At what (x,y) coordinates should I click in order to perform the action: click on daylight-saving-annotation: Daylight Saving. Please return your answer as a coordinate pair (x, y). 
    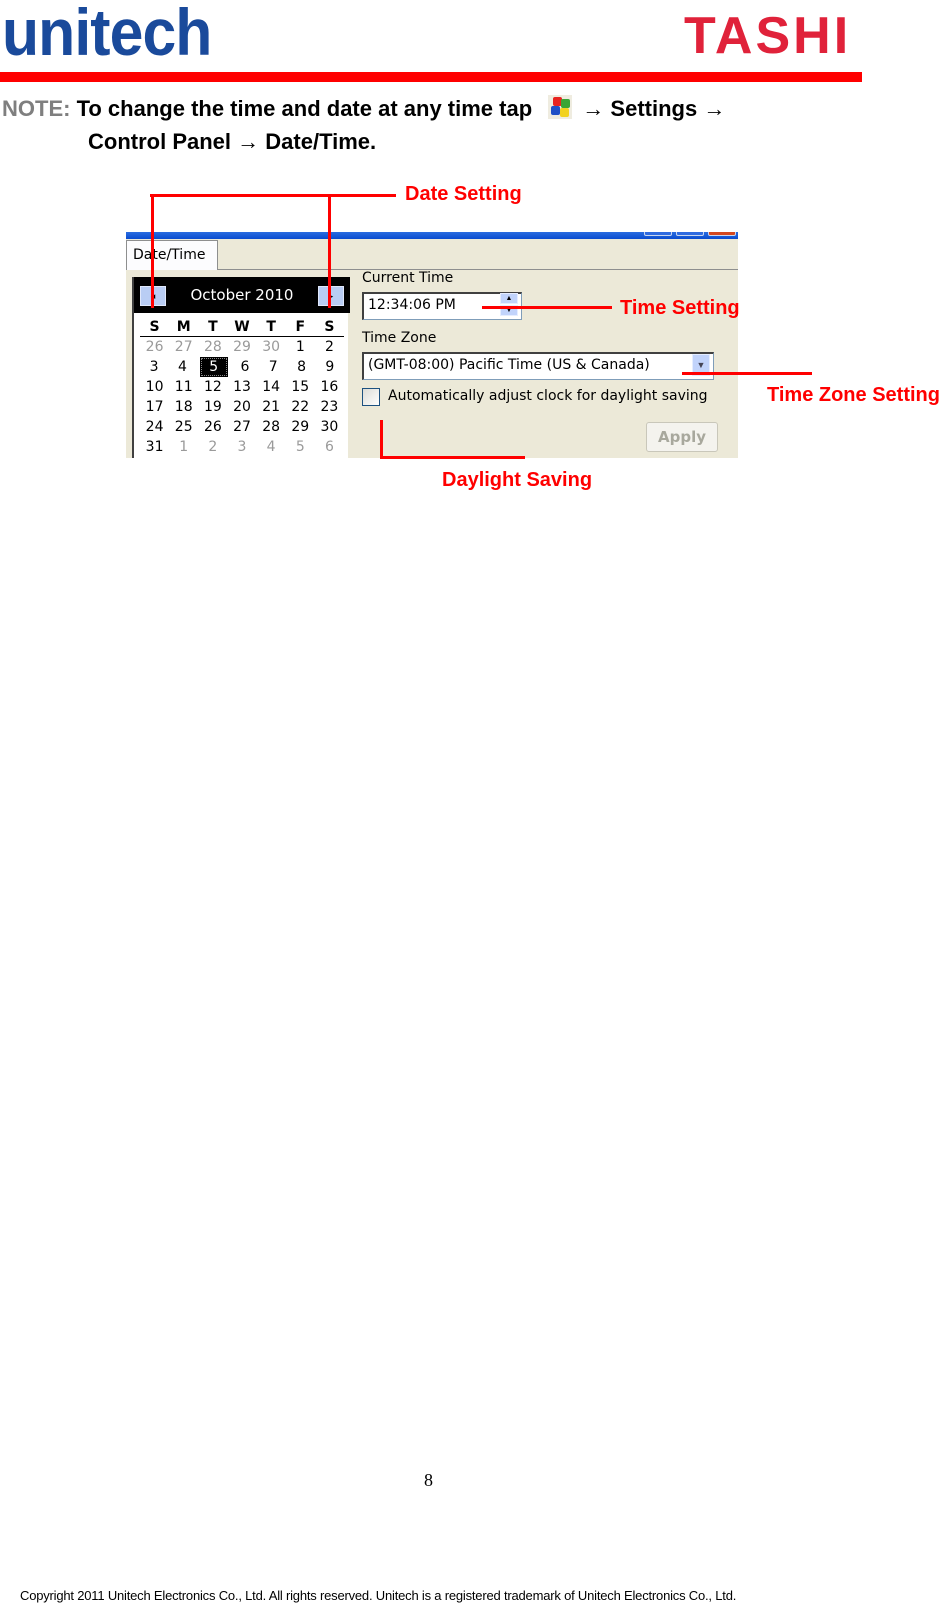
    Looking at the image, I should click on (517, 480).